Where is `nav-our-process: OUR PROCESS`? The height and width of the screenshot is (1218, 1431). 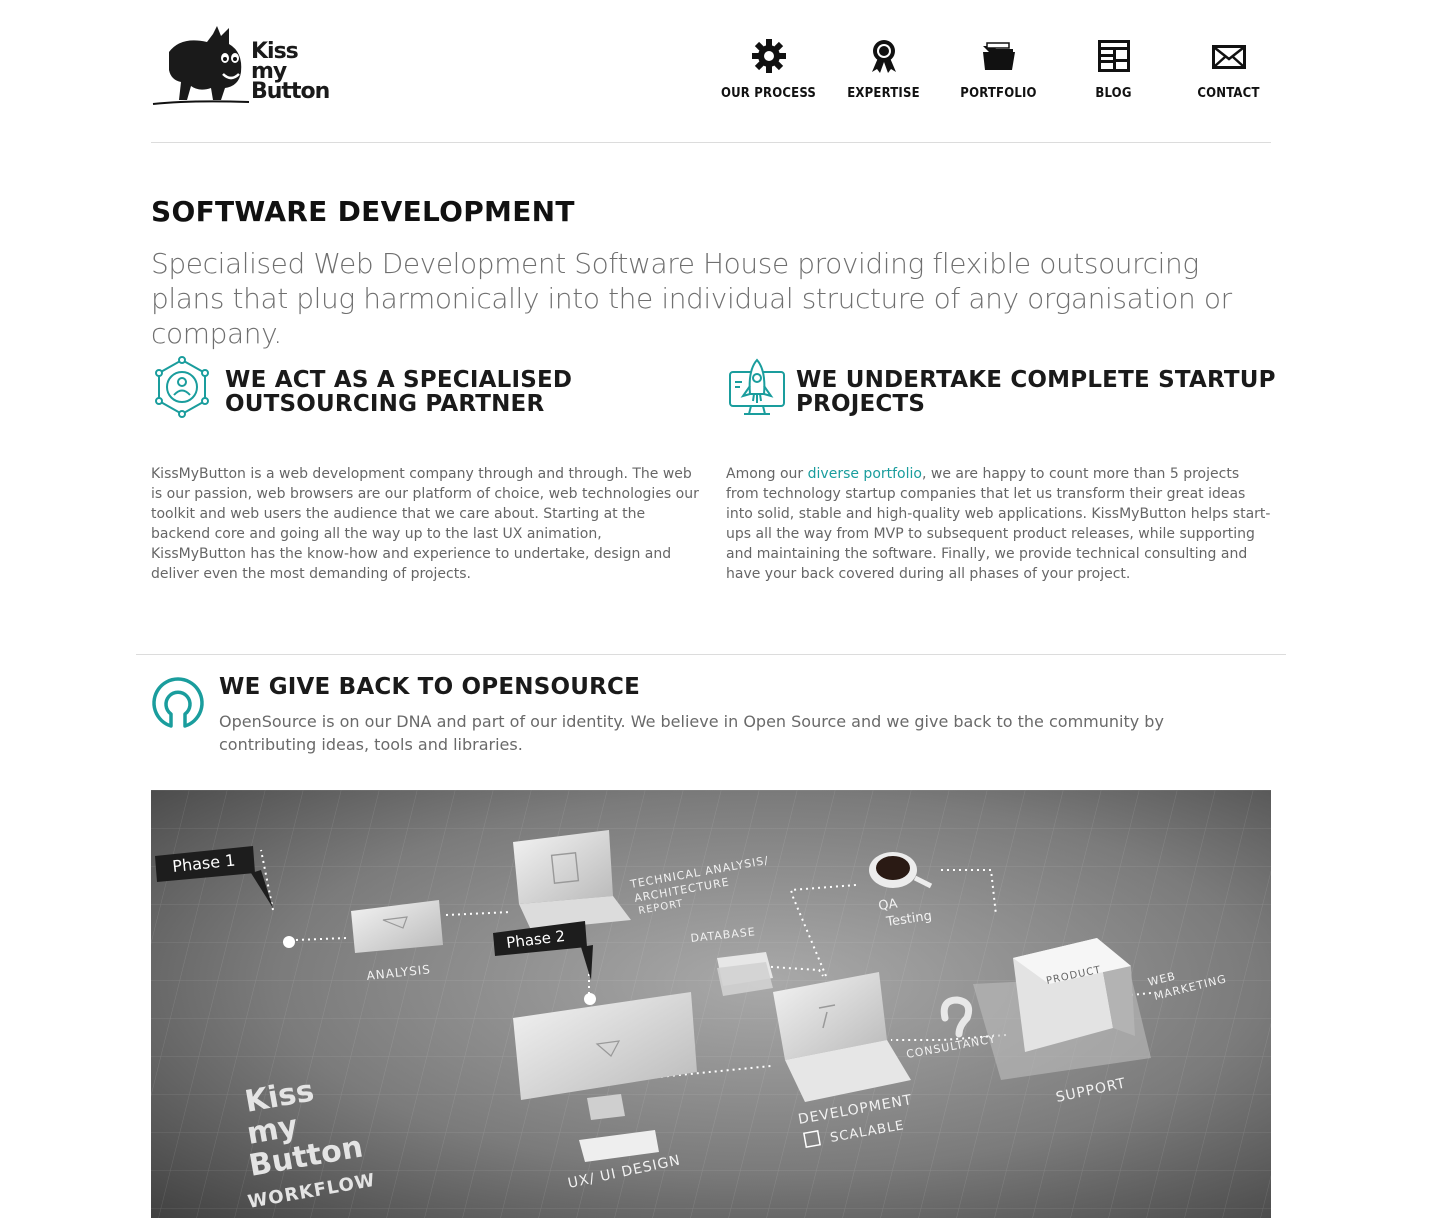
nav-our-process: OUR PROCESS is located at coordinates (768, 69).